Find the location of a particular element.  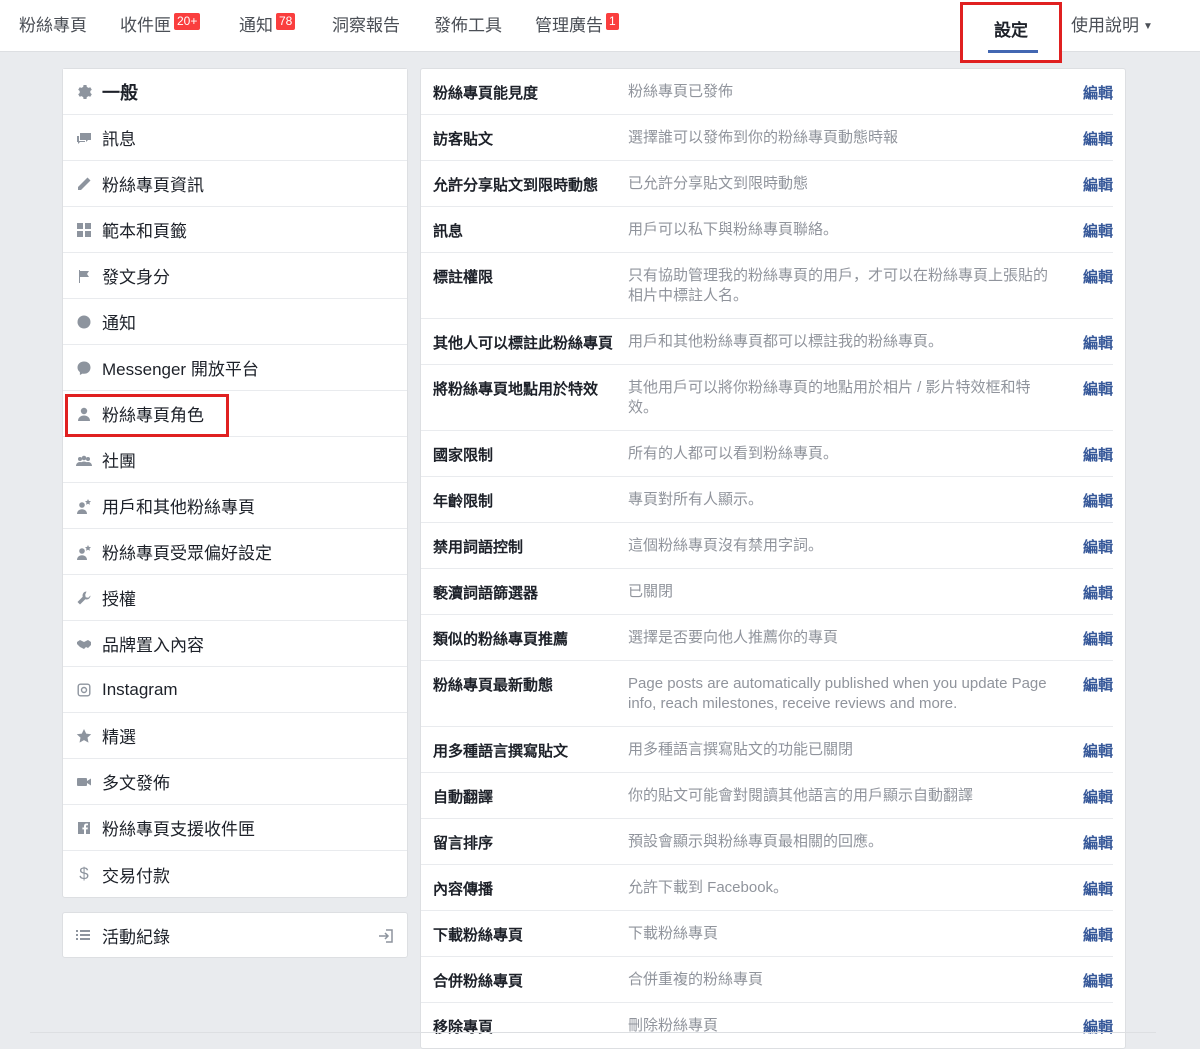

nav-page: 粉絲專頁 is located at coordinates (53, 26).